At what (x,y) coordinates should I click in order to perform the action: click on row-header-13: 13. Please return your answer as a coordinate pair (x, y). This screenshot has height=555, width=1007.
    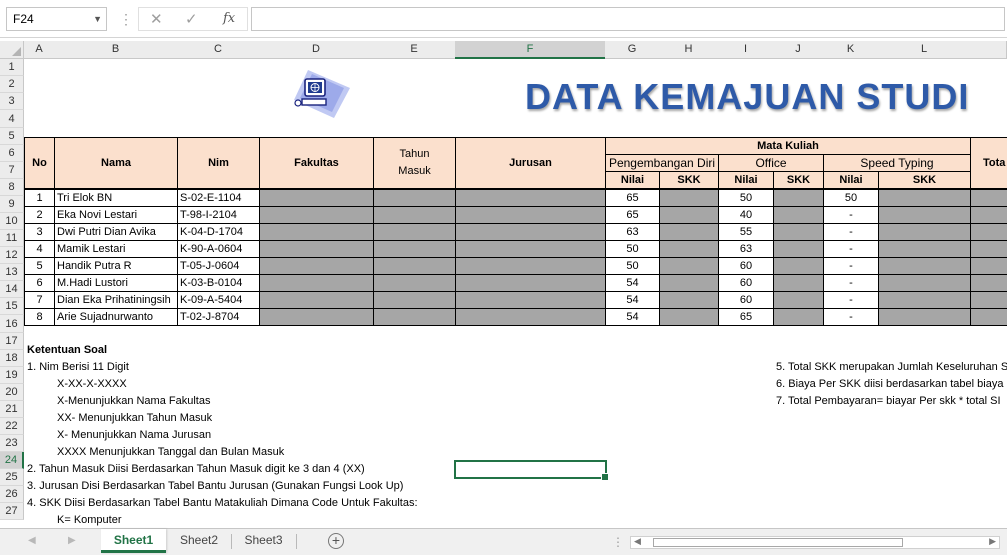
    Looking at the image, I should click on (12, 272).